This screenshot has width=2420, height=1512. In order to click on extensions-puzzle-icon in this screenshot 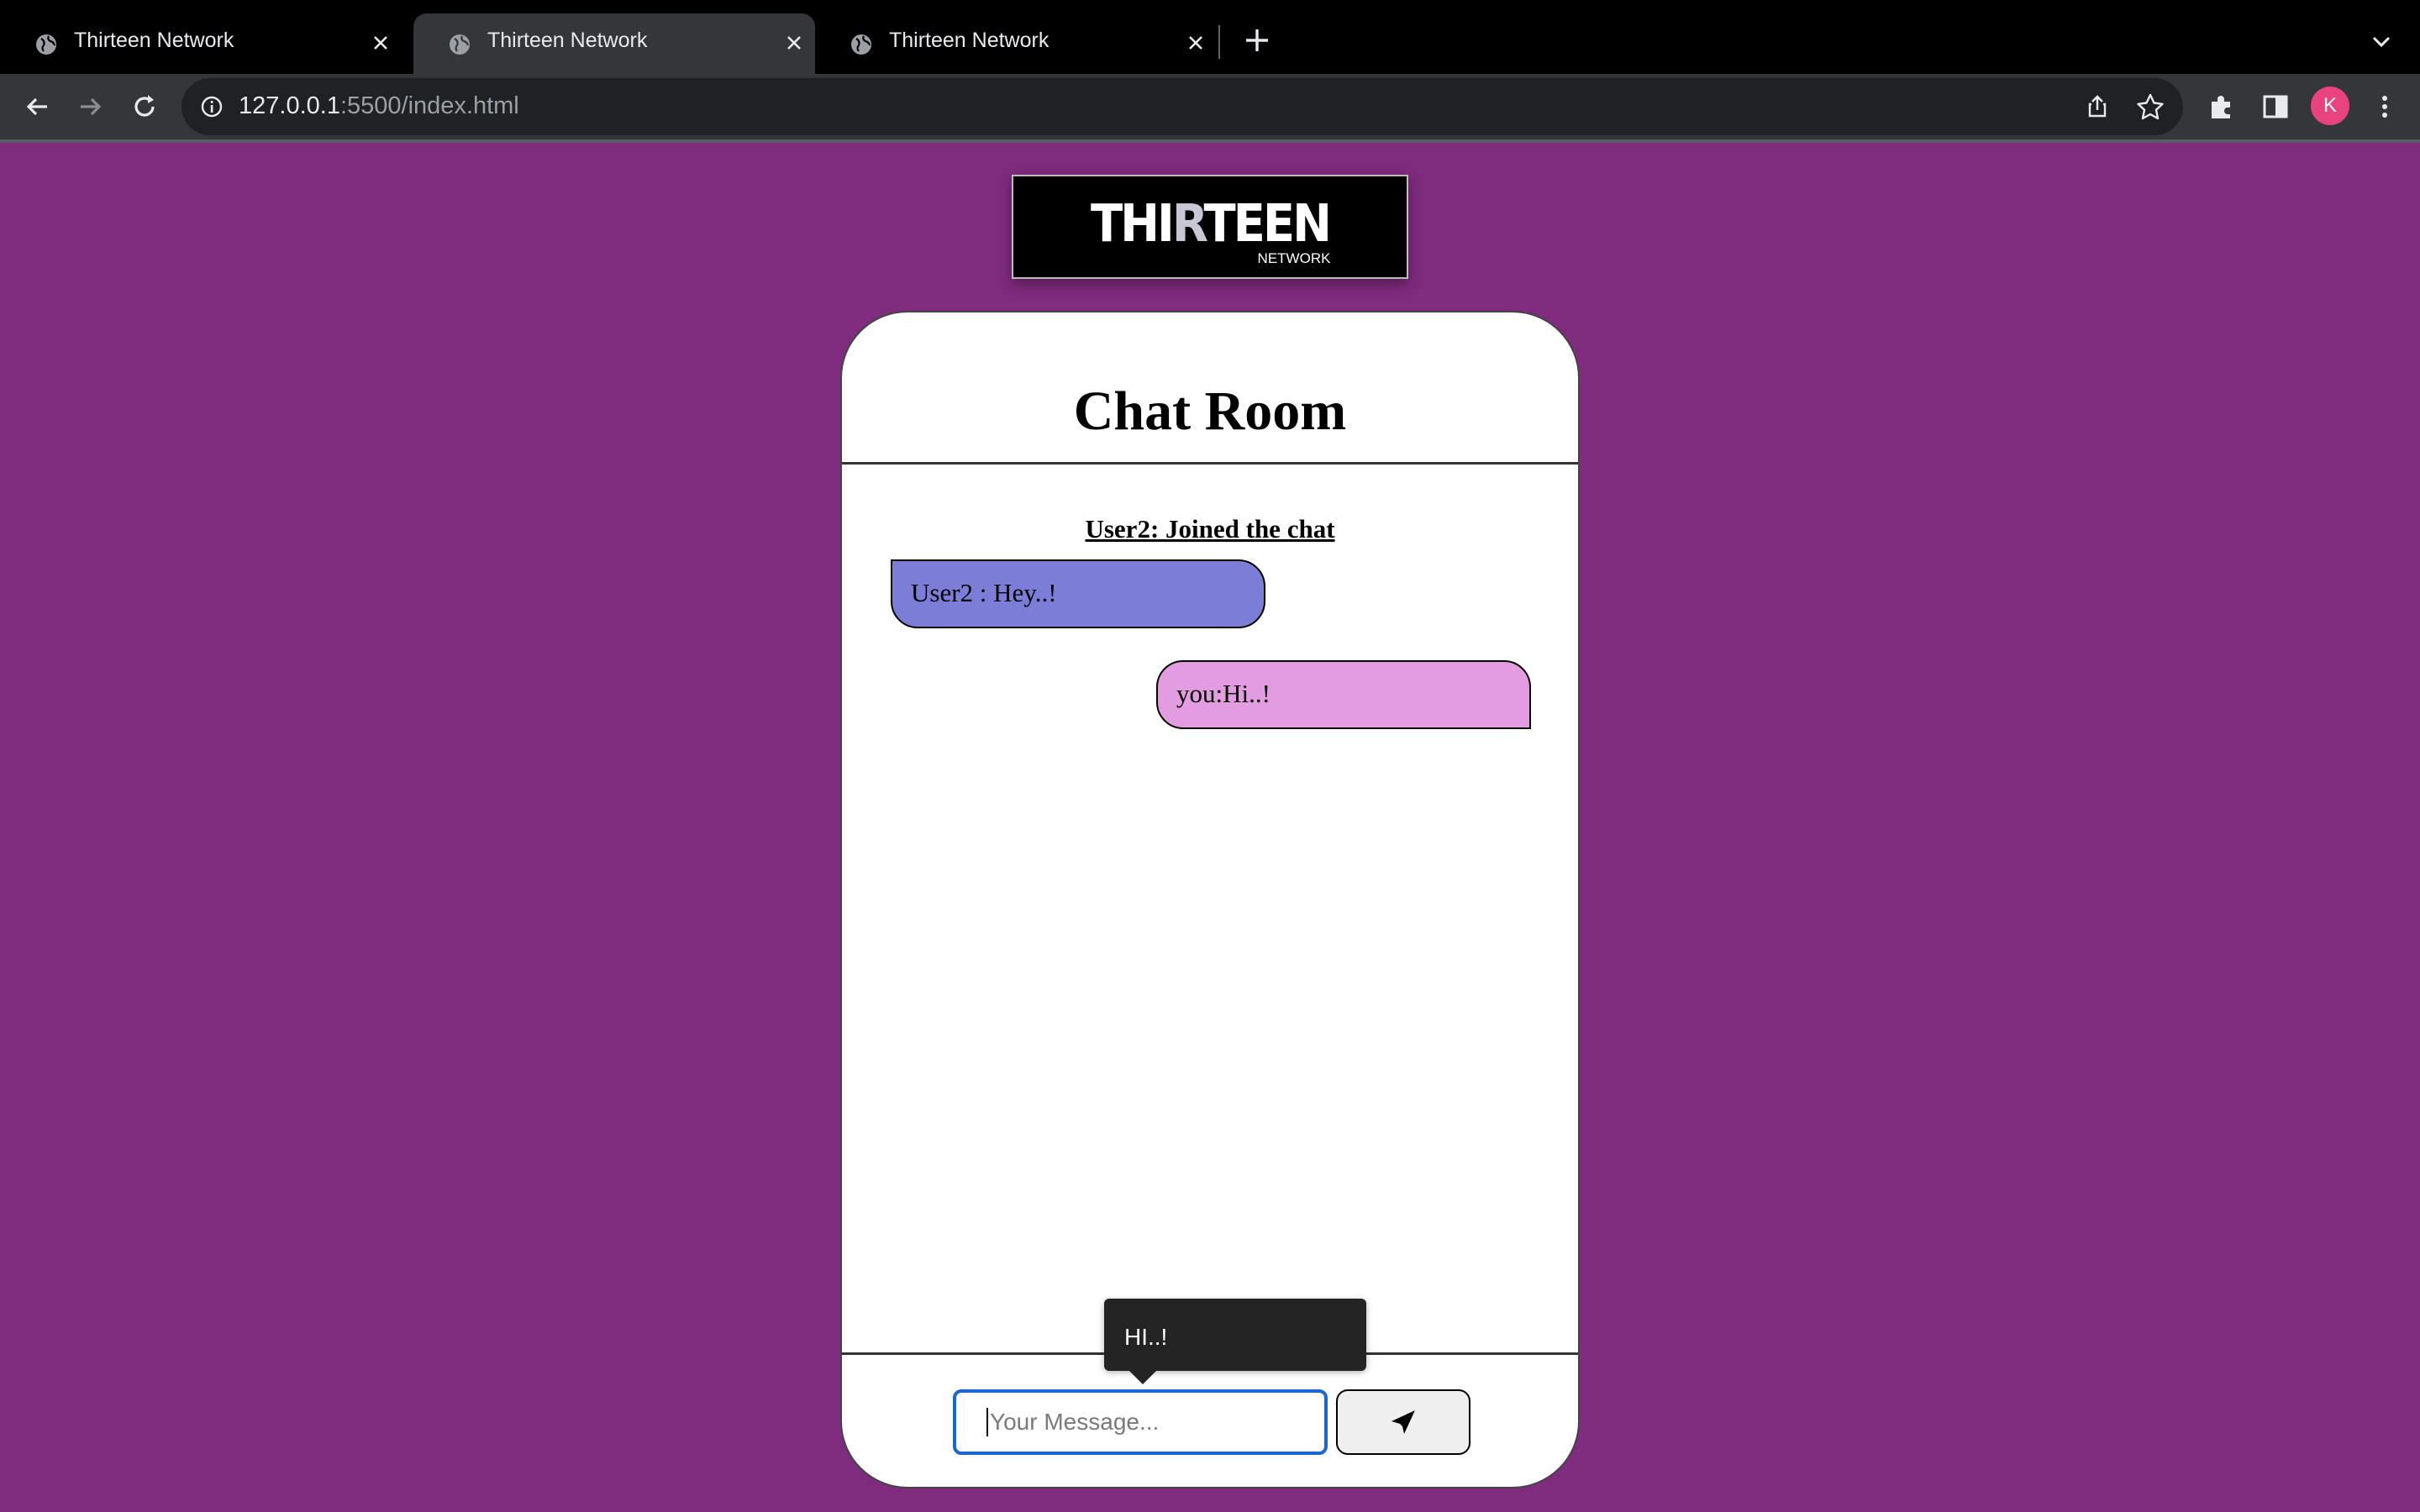, I will do `click(2221, 106)`.